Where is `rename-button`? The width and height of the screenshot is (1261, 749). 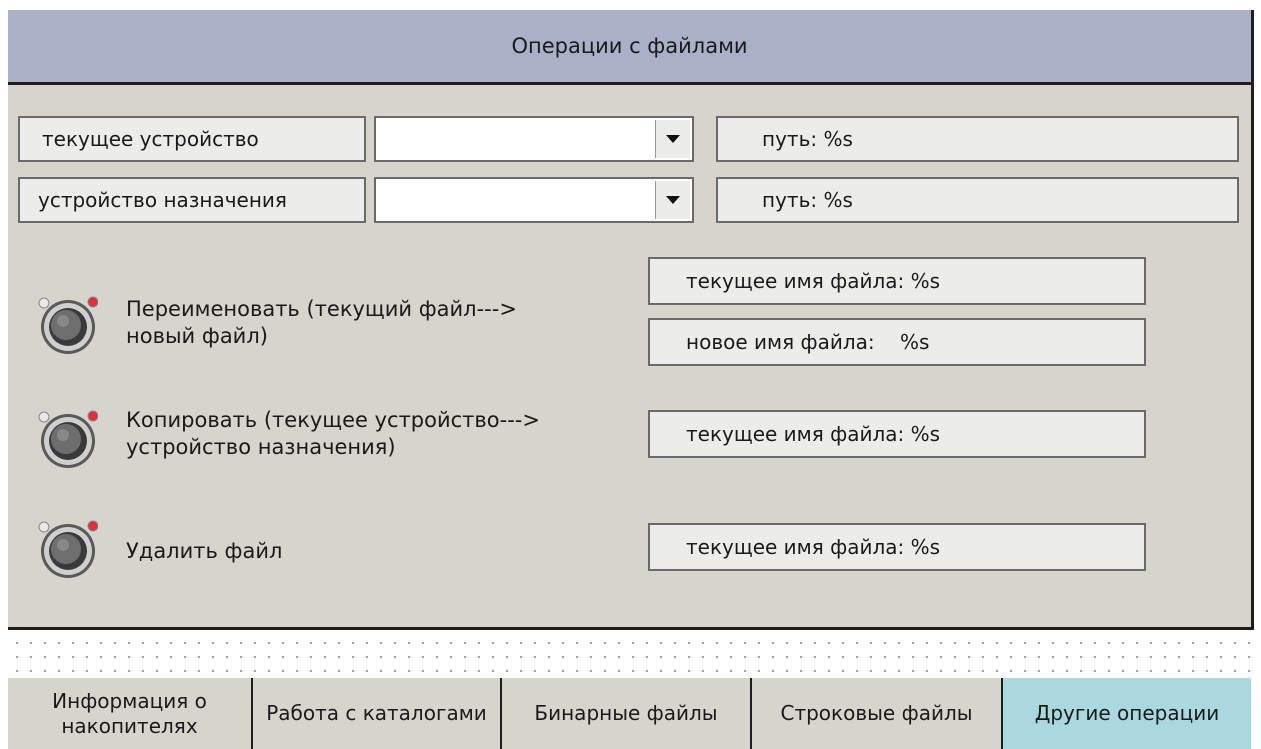 rename-button is located at coordinates (66, 323).